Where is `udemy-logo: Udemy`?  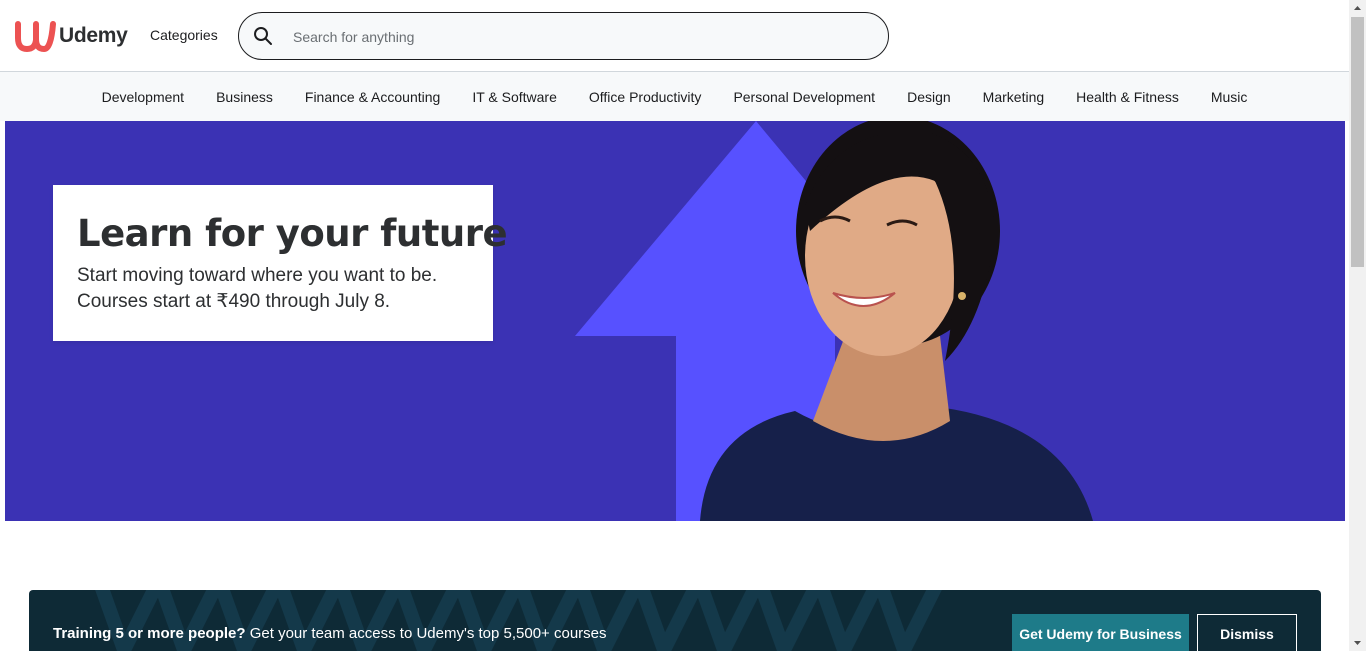
udemy-logo: Udemy is located at coordinates (71, 36).